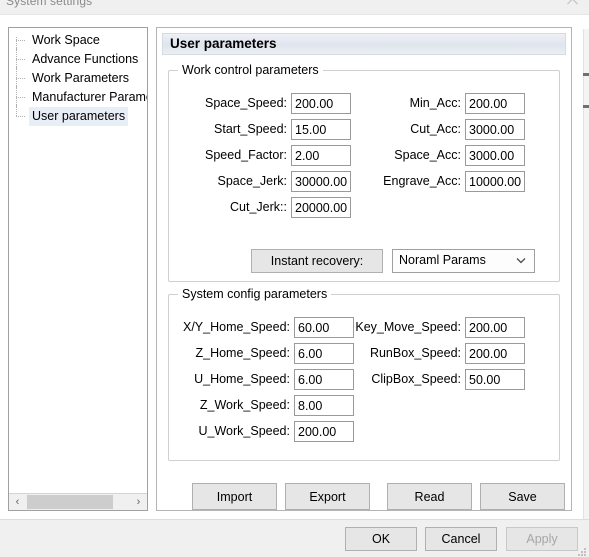 Image resolution: width=589 pixels, height=557 pixels. I want to click on field-clipbox-speed: ClipBox_Speed:, so click(448, 379).